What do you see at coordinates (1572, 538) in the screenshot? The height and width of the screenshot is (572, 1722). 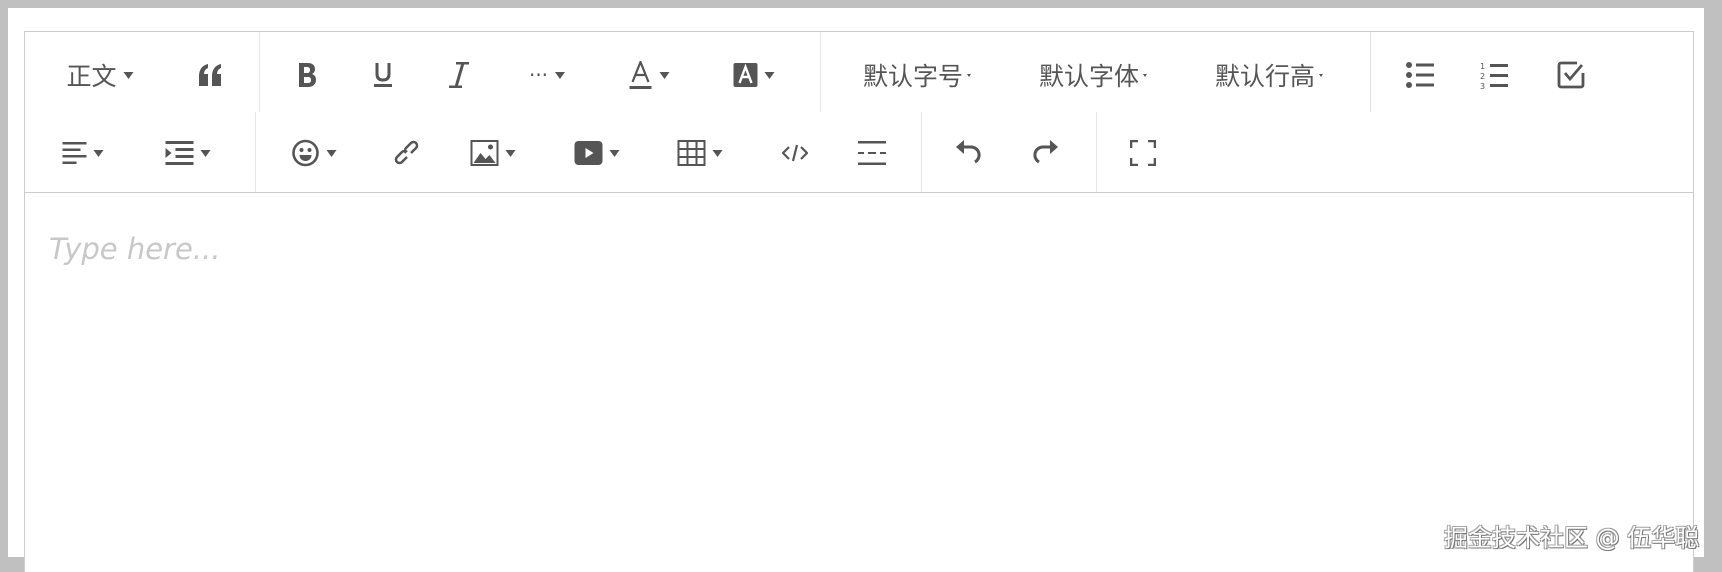 I see `watermark: 掘金技术社区 @ 伍华聪` at bounding box center [1572, 538].